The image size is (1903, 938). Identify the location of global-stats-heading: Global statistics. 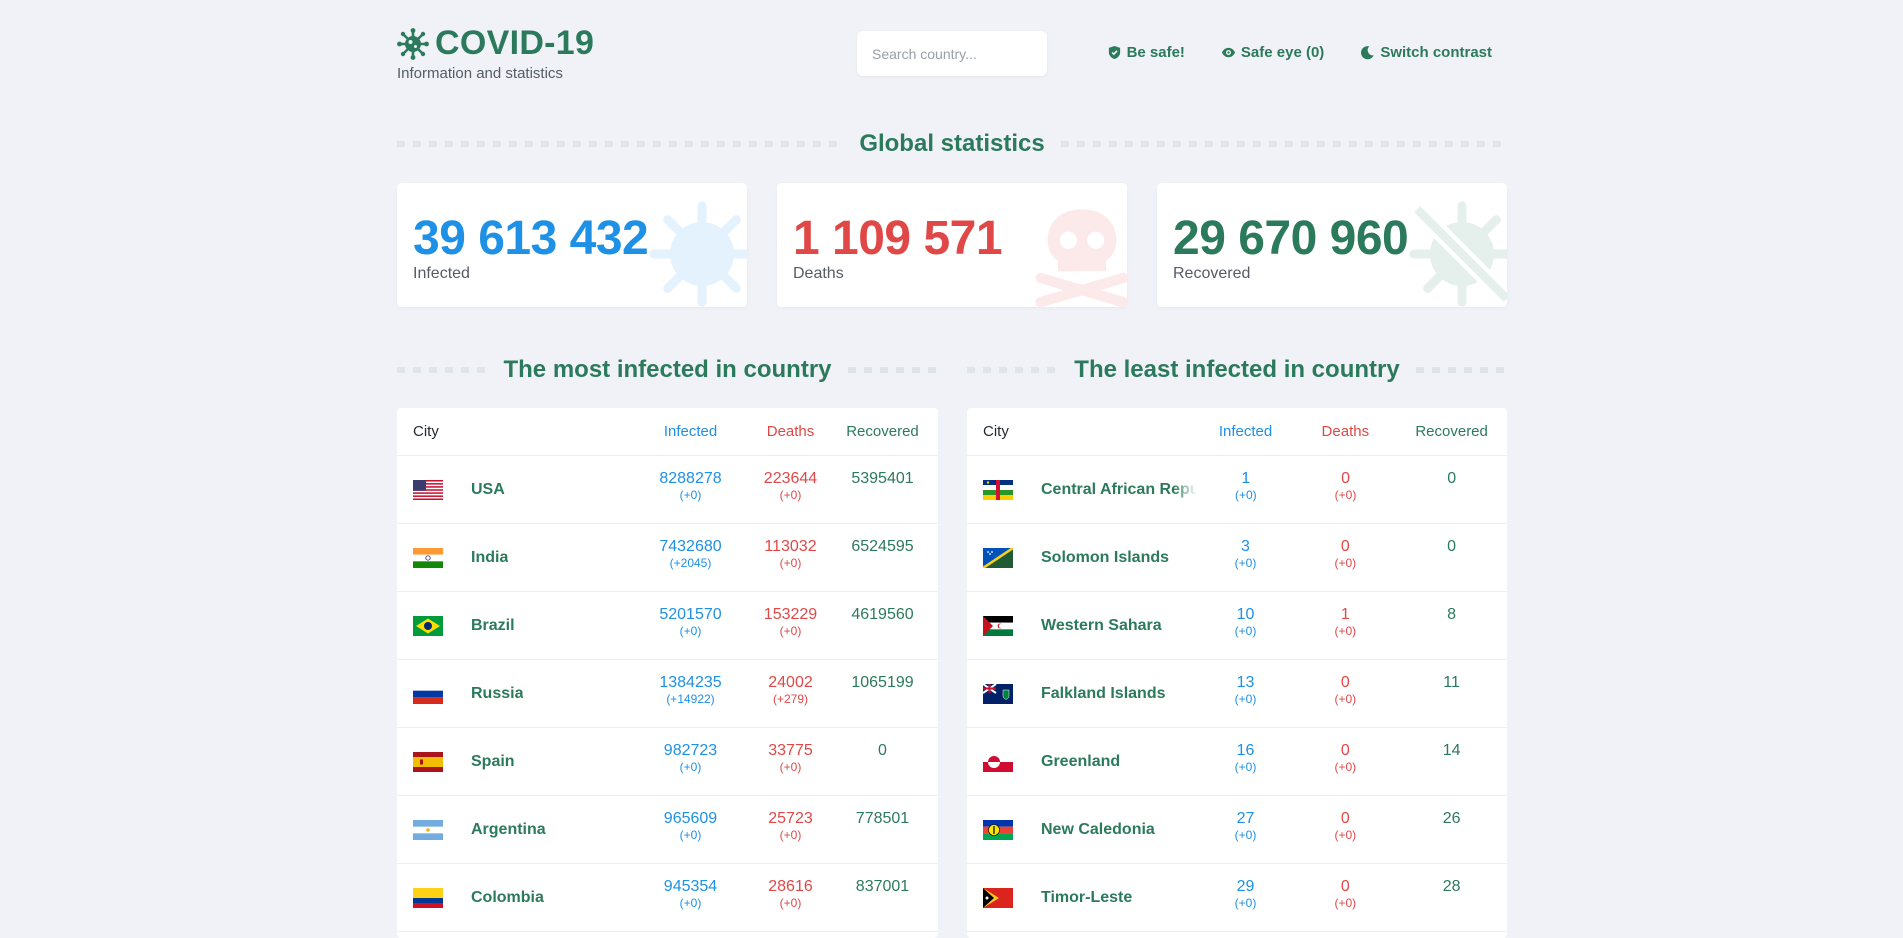
(952, 144).